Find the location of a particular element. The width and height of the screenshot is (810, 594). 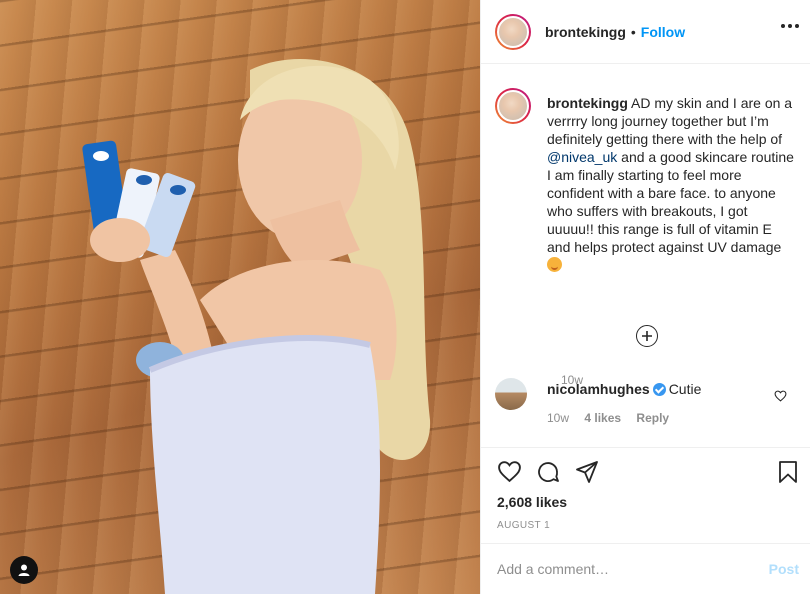

post-date: AUGUST 1 is located at coordinates (523, 525).